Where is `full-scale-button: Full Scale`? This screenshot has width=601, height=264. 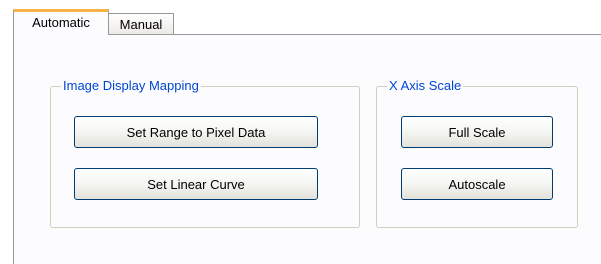
full-scale-button: Full Scale is located at coordinates (477, 132).